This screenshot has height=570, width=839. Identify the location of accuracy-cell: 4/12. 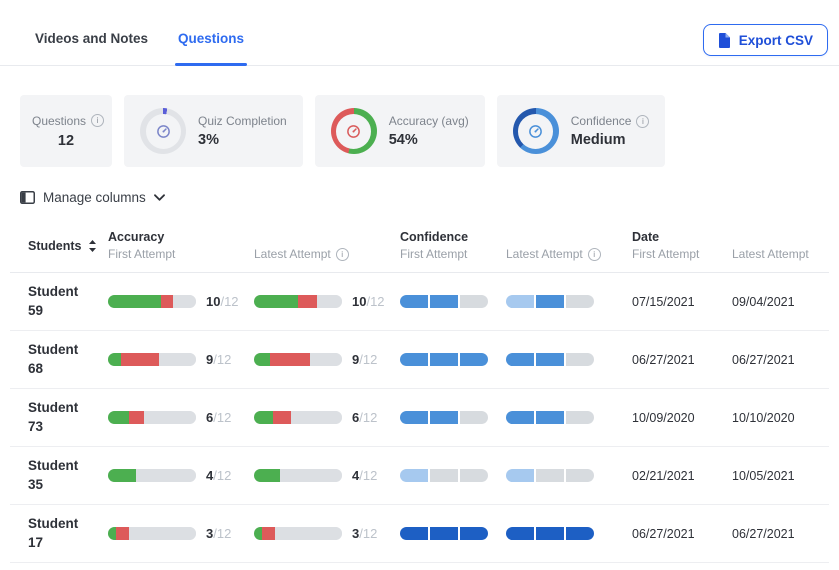
(181, 476).